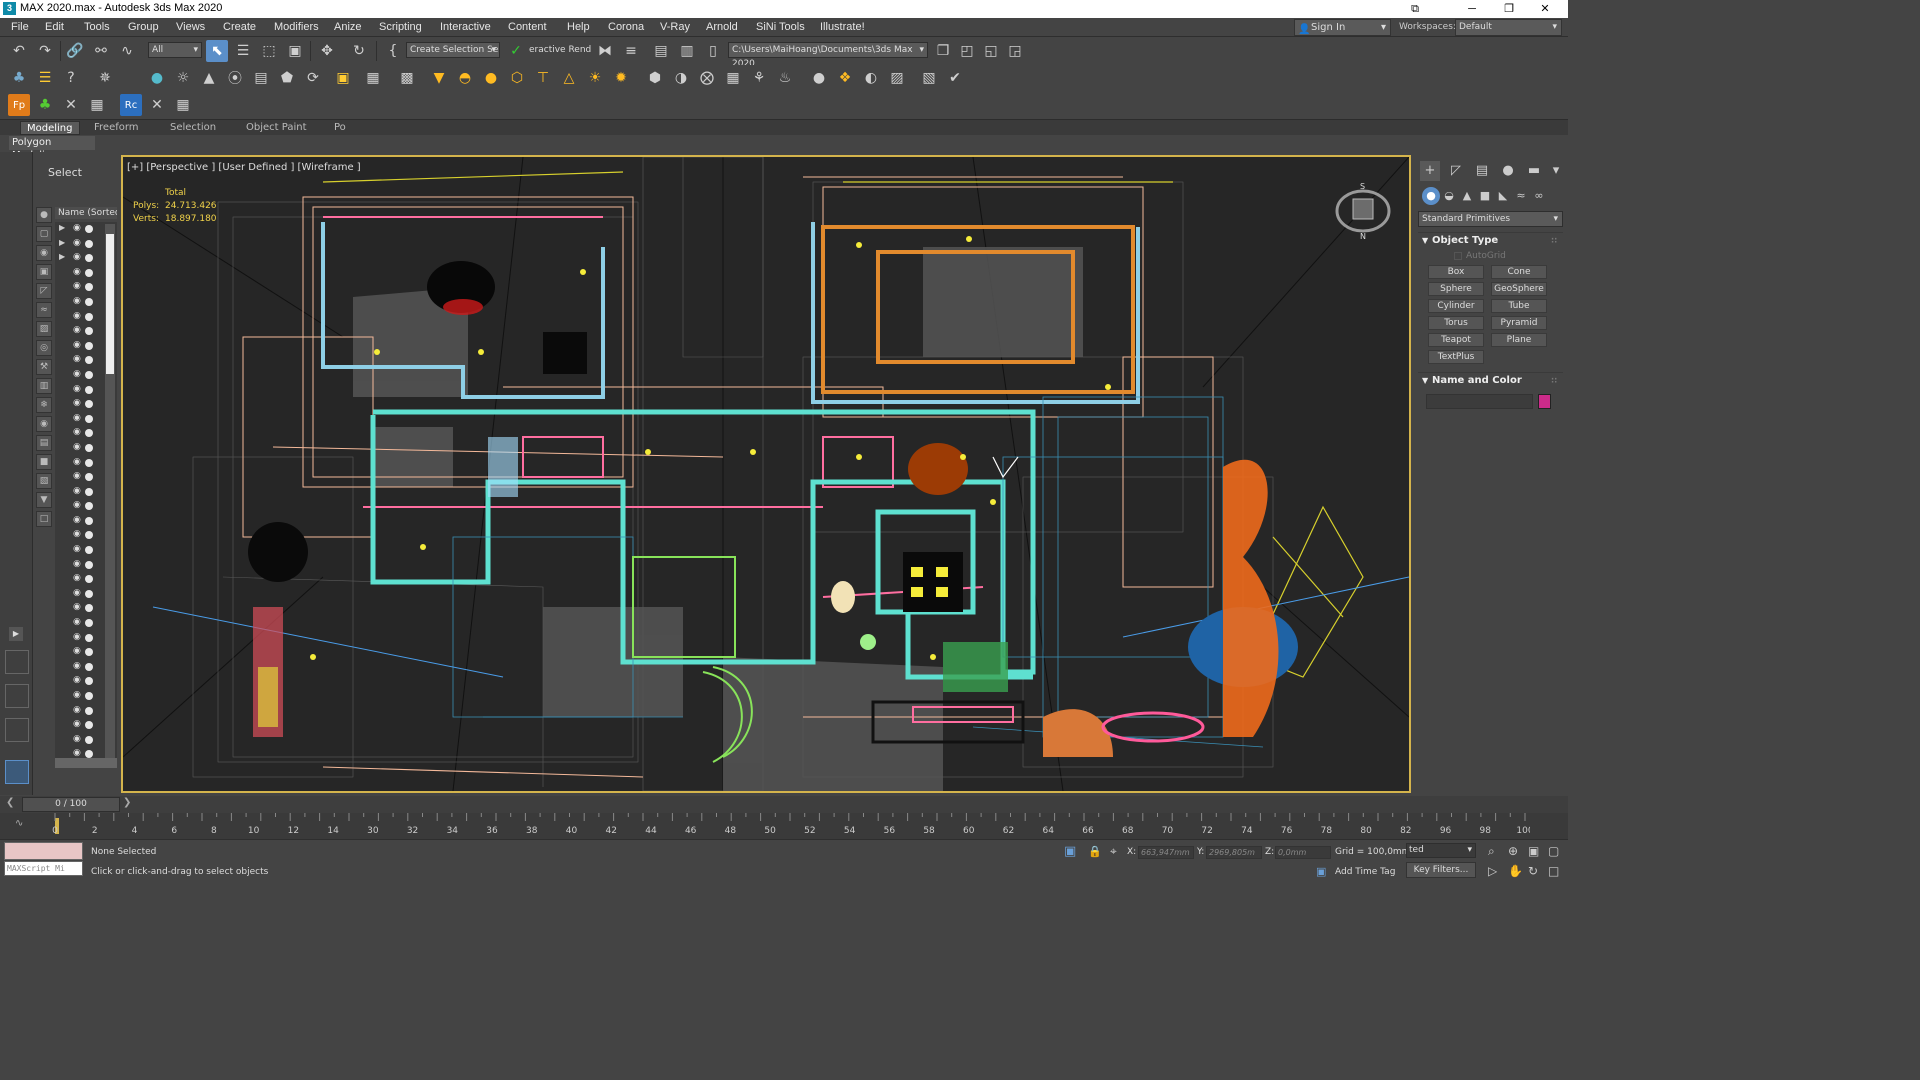 This screenshot has width=1920, height=1080. Describe the element at coordinates (16, 634) in the screenshot. I see `expand-icon: ▶` at that location.